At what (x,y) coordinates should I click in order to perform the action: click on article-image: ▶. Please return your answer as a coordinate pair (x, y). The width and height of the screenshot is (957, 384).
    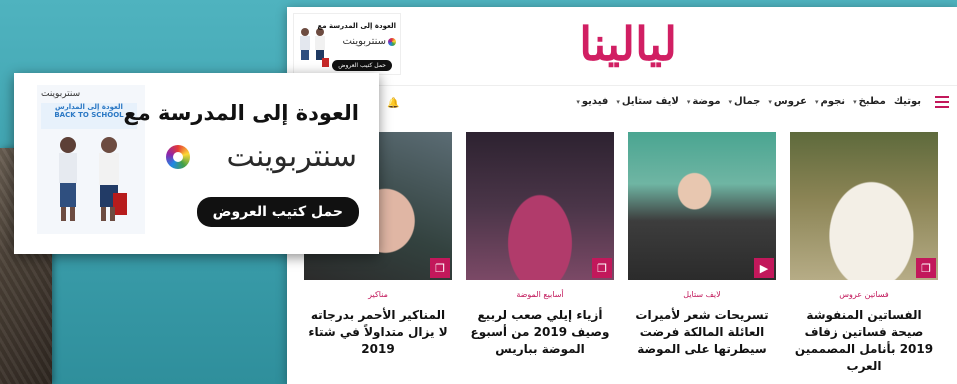
    Looking at the image, I should click on (702, 206).